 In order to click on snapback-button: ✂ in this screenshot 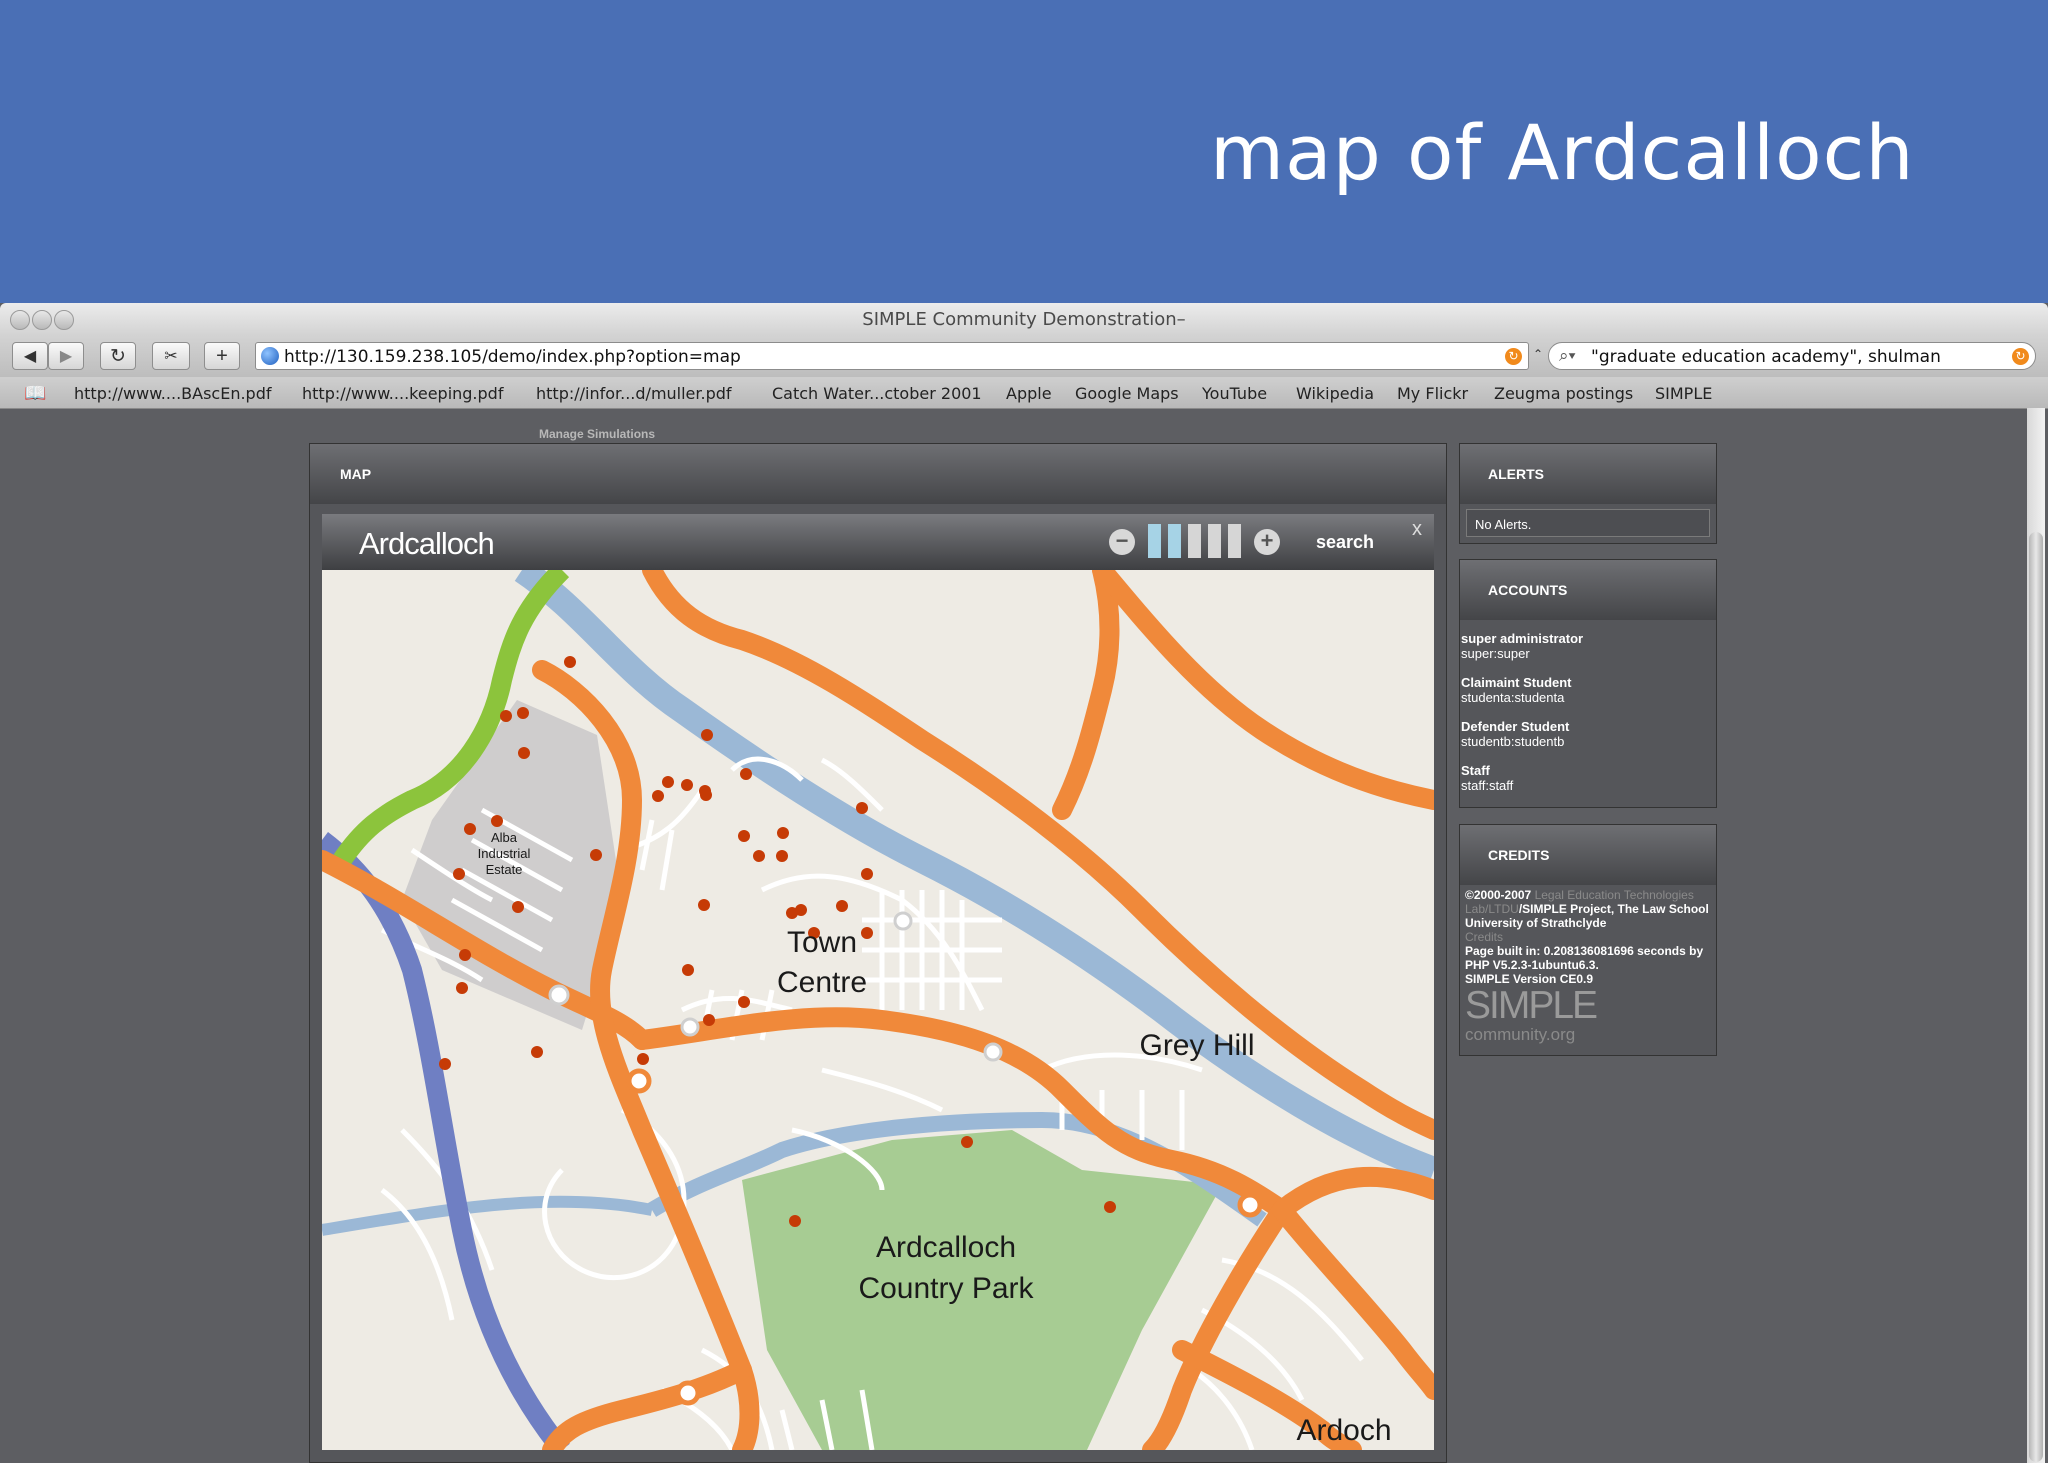, I will do `click(171, 356)`.